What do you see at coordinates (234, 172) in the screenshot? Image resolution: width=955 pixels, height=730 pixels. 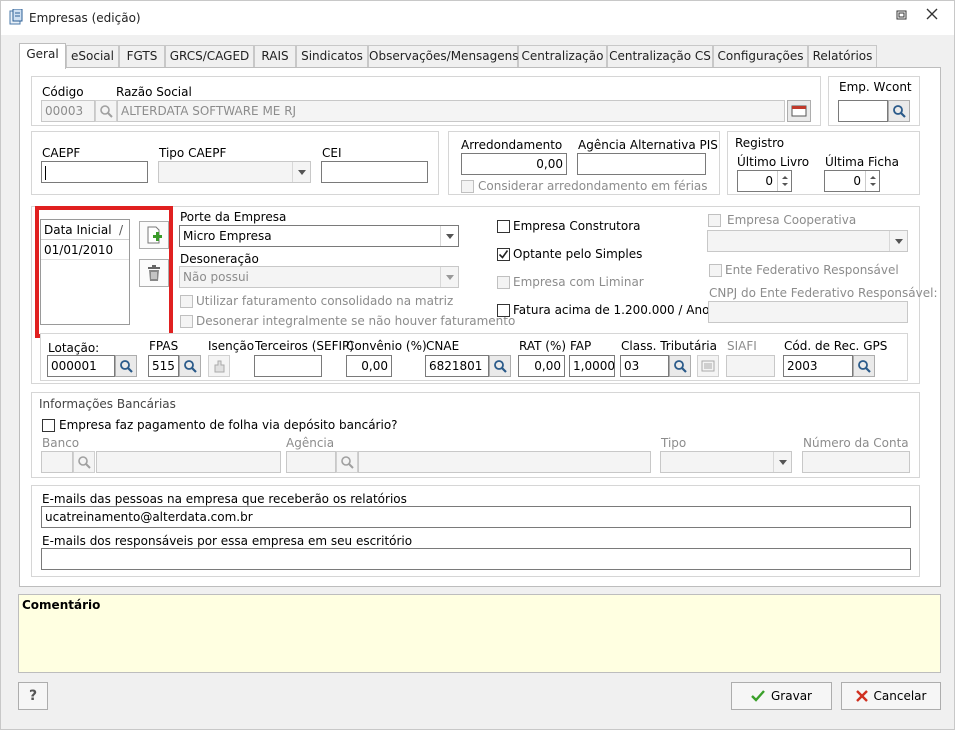 I see `tipo-caepf-select` at bounding box center [234, 172].